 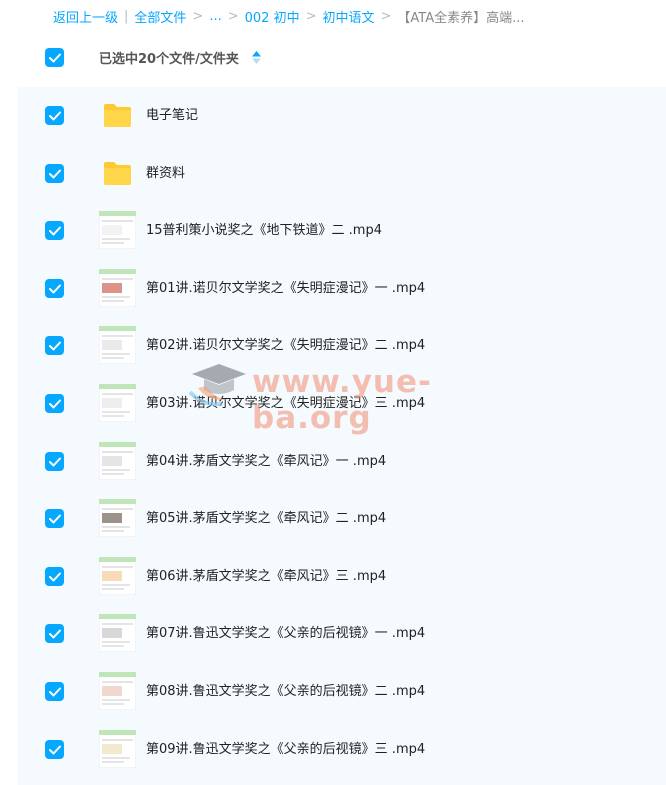 I want to click on selection-count-label: 已选中20个文件/文件夹, so click(x=169, y=59).